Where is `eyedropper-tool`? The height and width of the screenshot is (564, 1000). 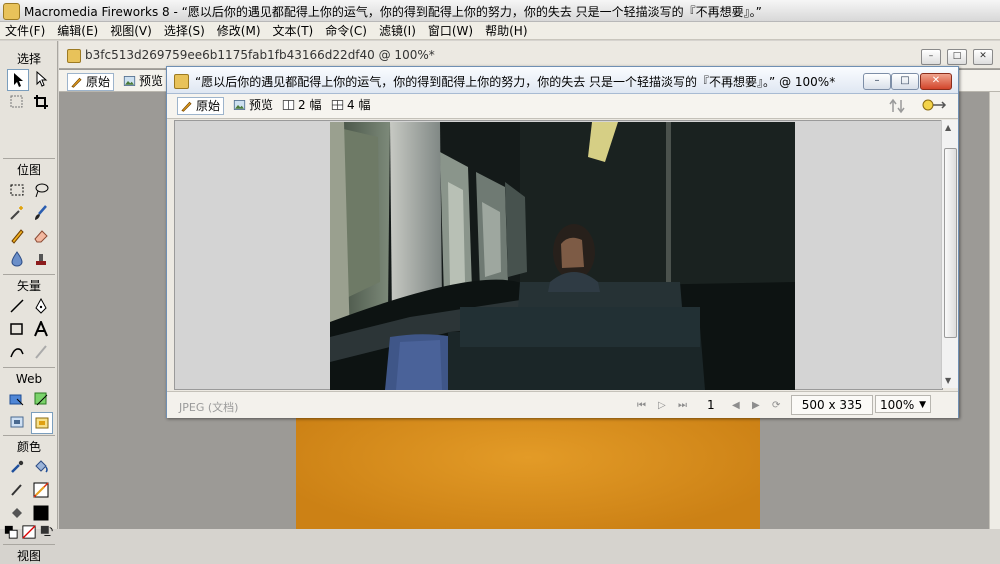 eyedropper-tool is located at coordinates (17, 467).